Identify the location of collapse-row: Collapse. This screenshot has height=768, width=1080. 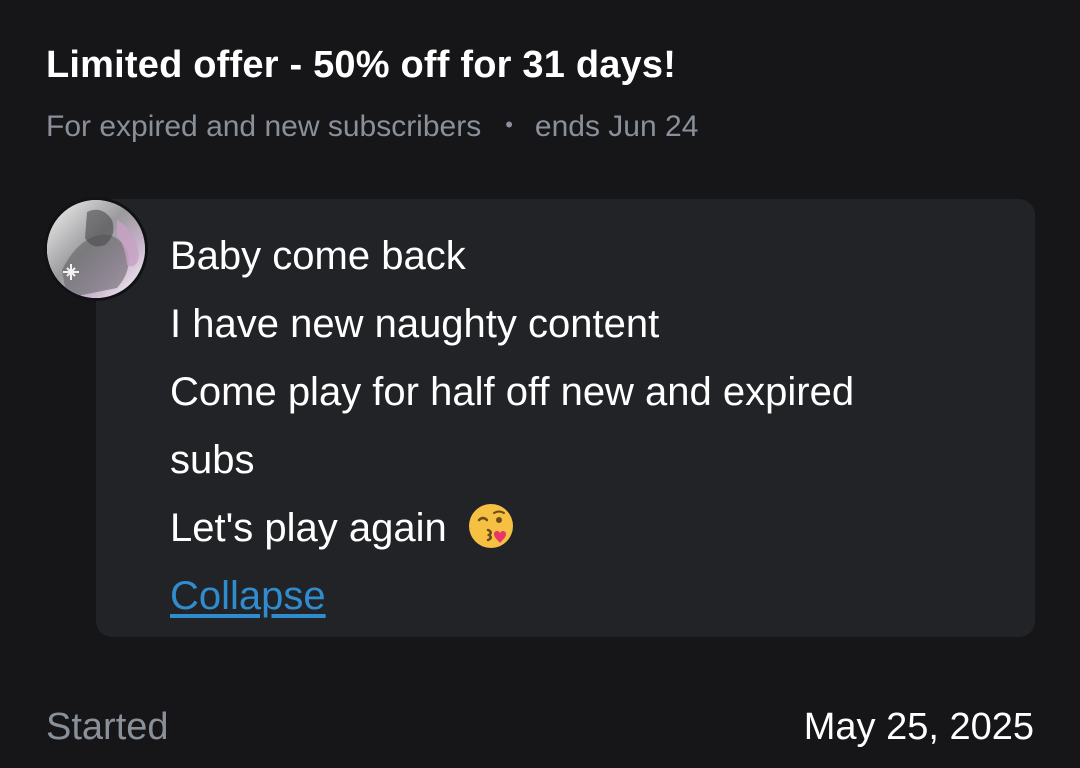
(512, 596).